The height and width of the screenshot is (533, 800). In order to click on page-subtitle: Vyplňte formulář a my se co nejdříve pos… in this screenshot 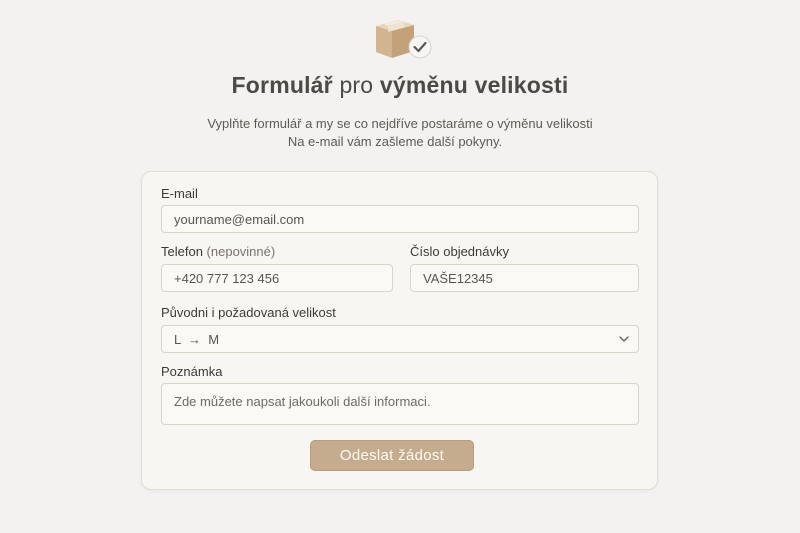, I will do `click(400, 133)`.